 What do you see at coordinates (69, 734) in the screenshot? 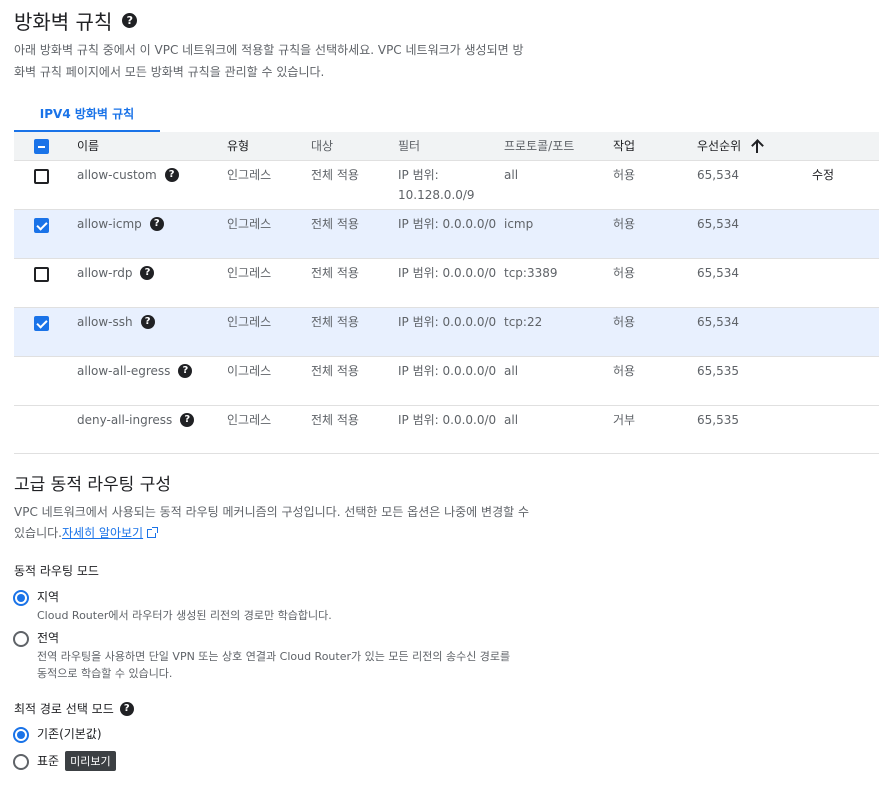
I see `legacy-label: 기존(기본값)` at bounding box center [69, 734].